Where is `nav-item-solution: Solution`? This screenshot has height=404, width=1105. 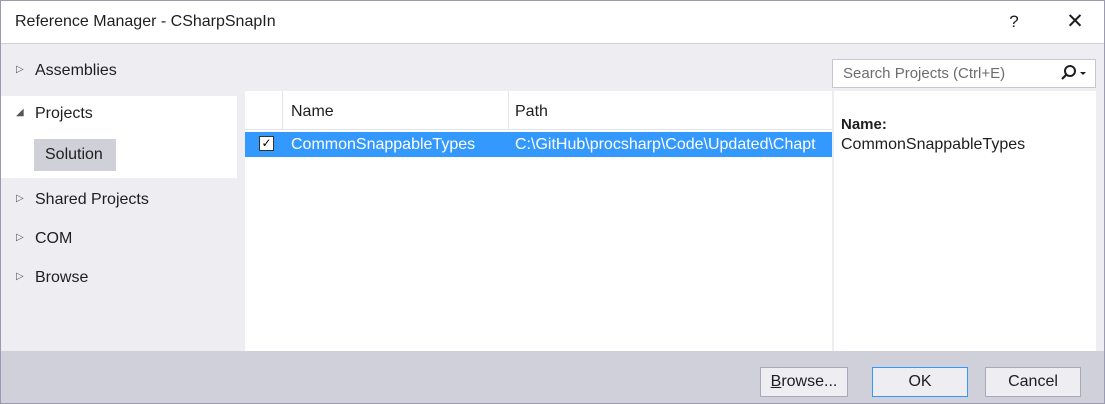
nav-item-solution: Solution is located at coordinates (119, 156).